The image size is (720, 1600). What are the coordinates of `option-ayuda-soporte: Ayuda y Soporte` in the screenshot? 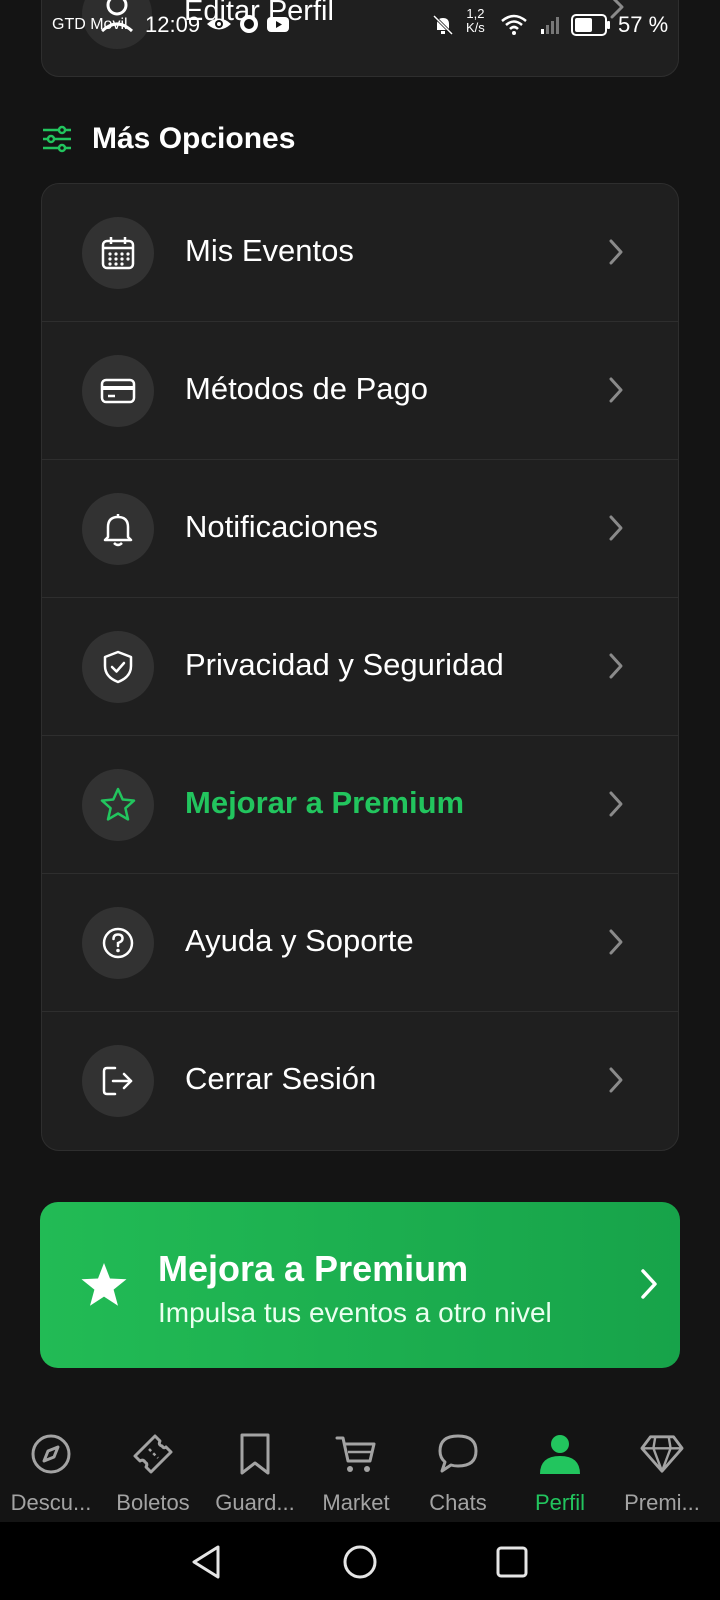 It's located at (360, 943).